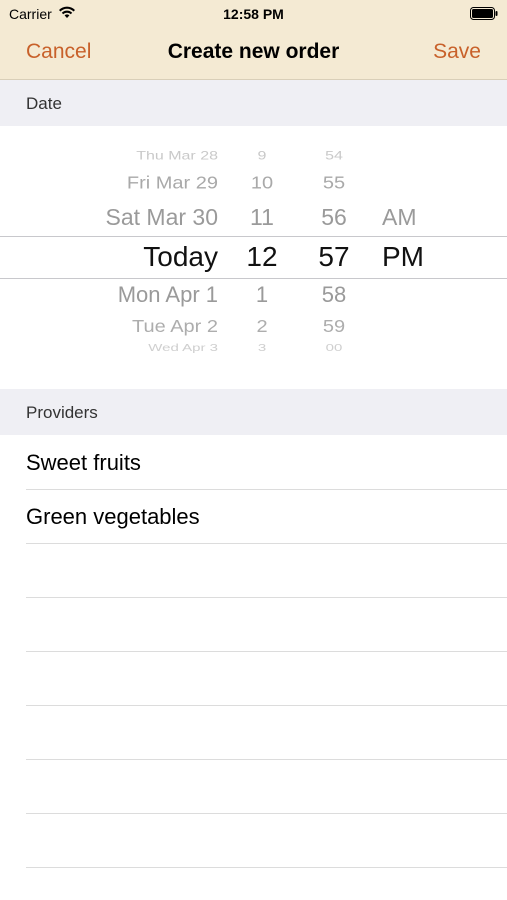  I want to click on providers-section-label: Providers, so click(62, 412).